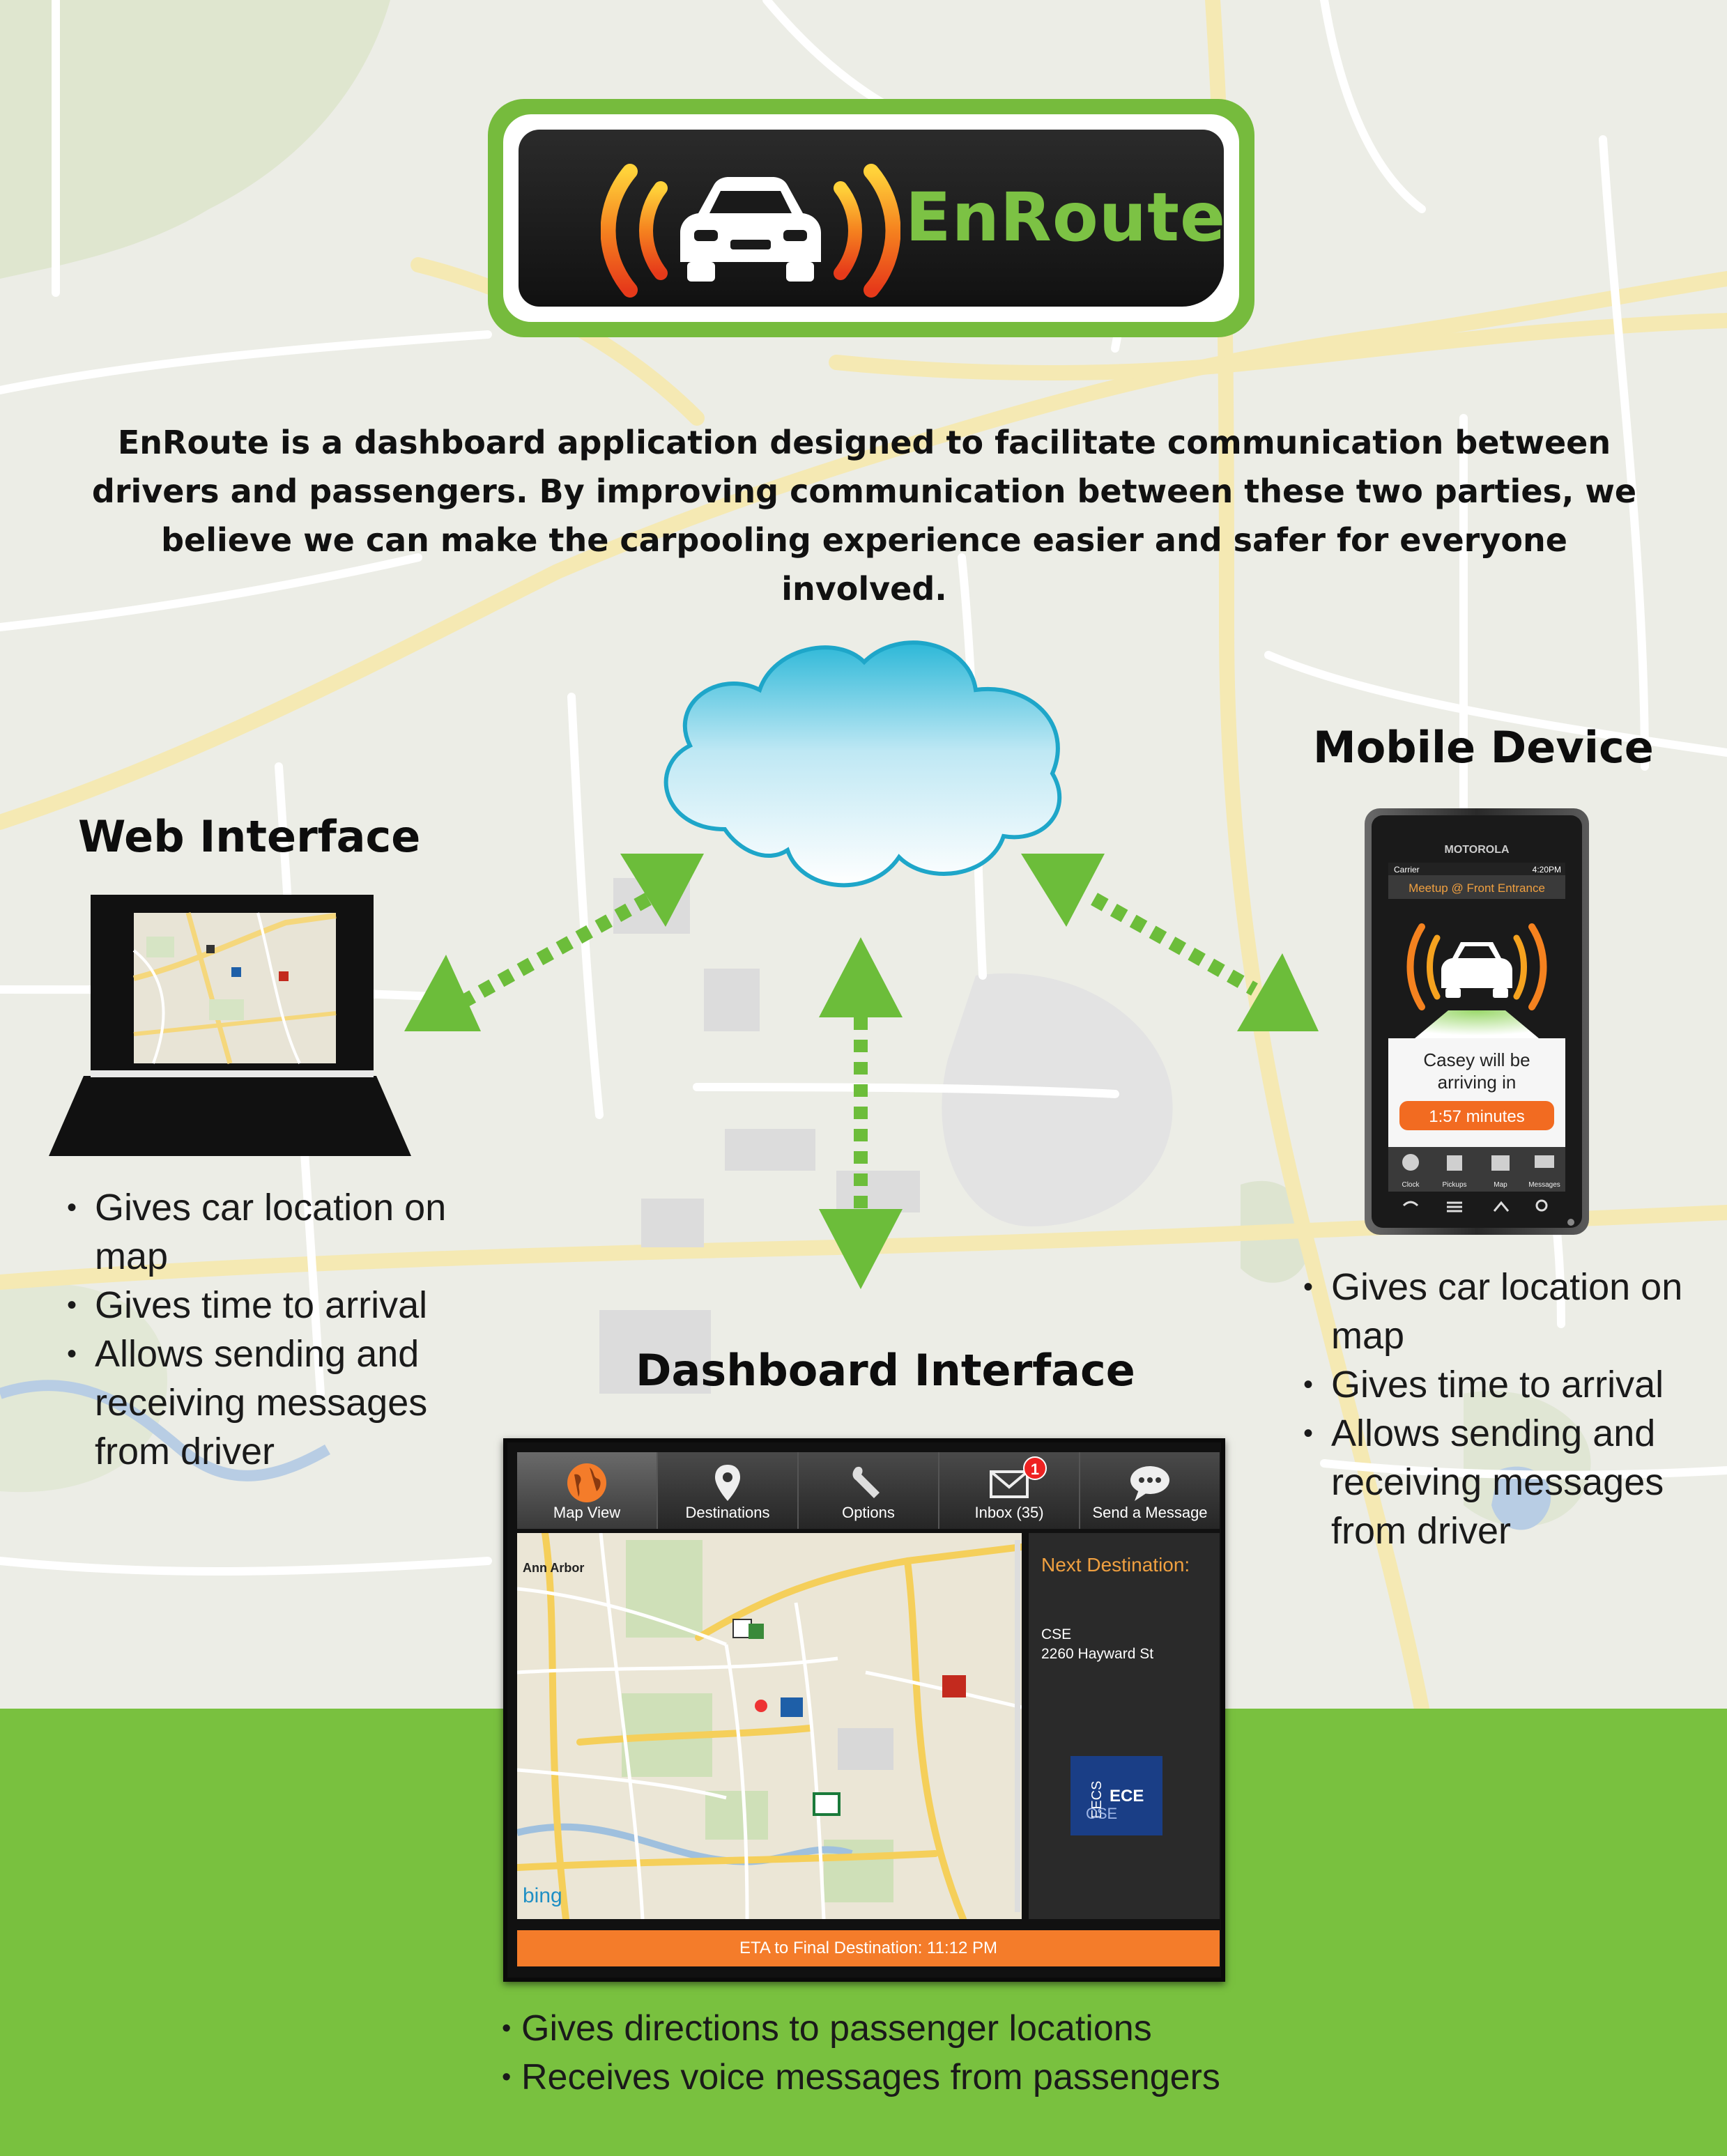  I want to click on map-icon, so click(1500, 1163).